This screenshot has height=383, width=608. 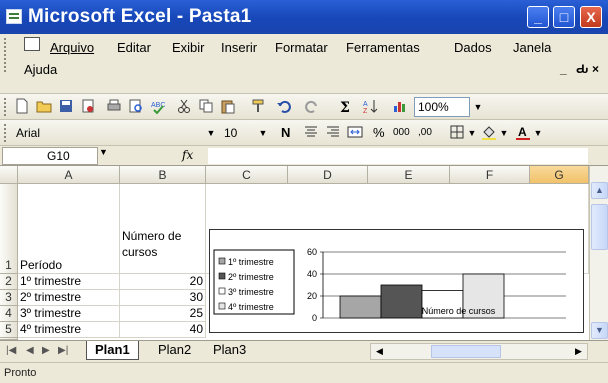 I want to click on horizontal-scrollbar: ◀ ▶, so click(x=479, y=351).